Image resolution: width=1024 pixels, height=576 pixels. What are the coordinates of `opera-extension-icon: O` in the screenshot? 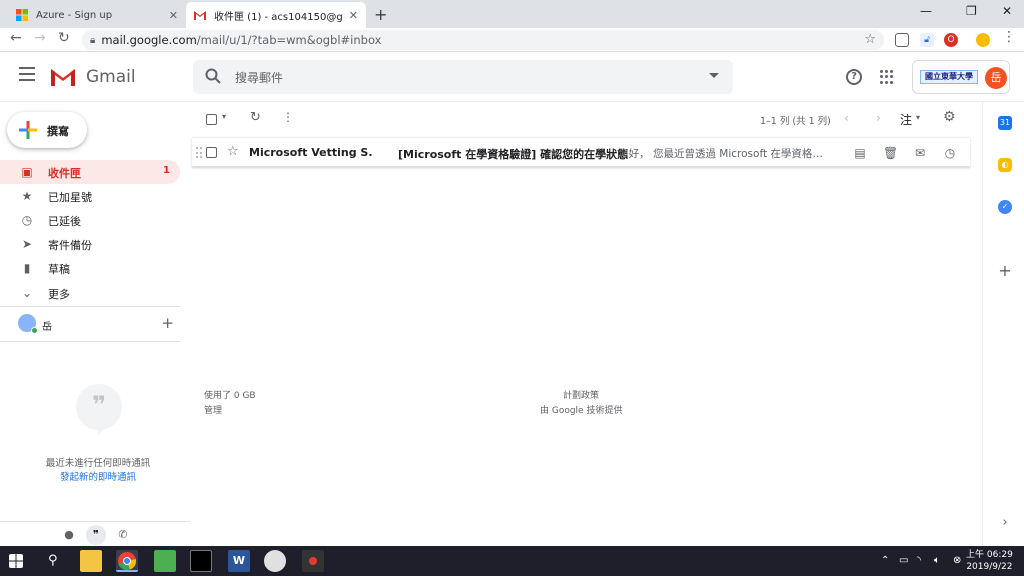 It's located at (951, 40).